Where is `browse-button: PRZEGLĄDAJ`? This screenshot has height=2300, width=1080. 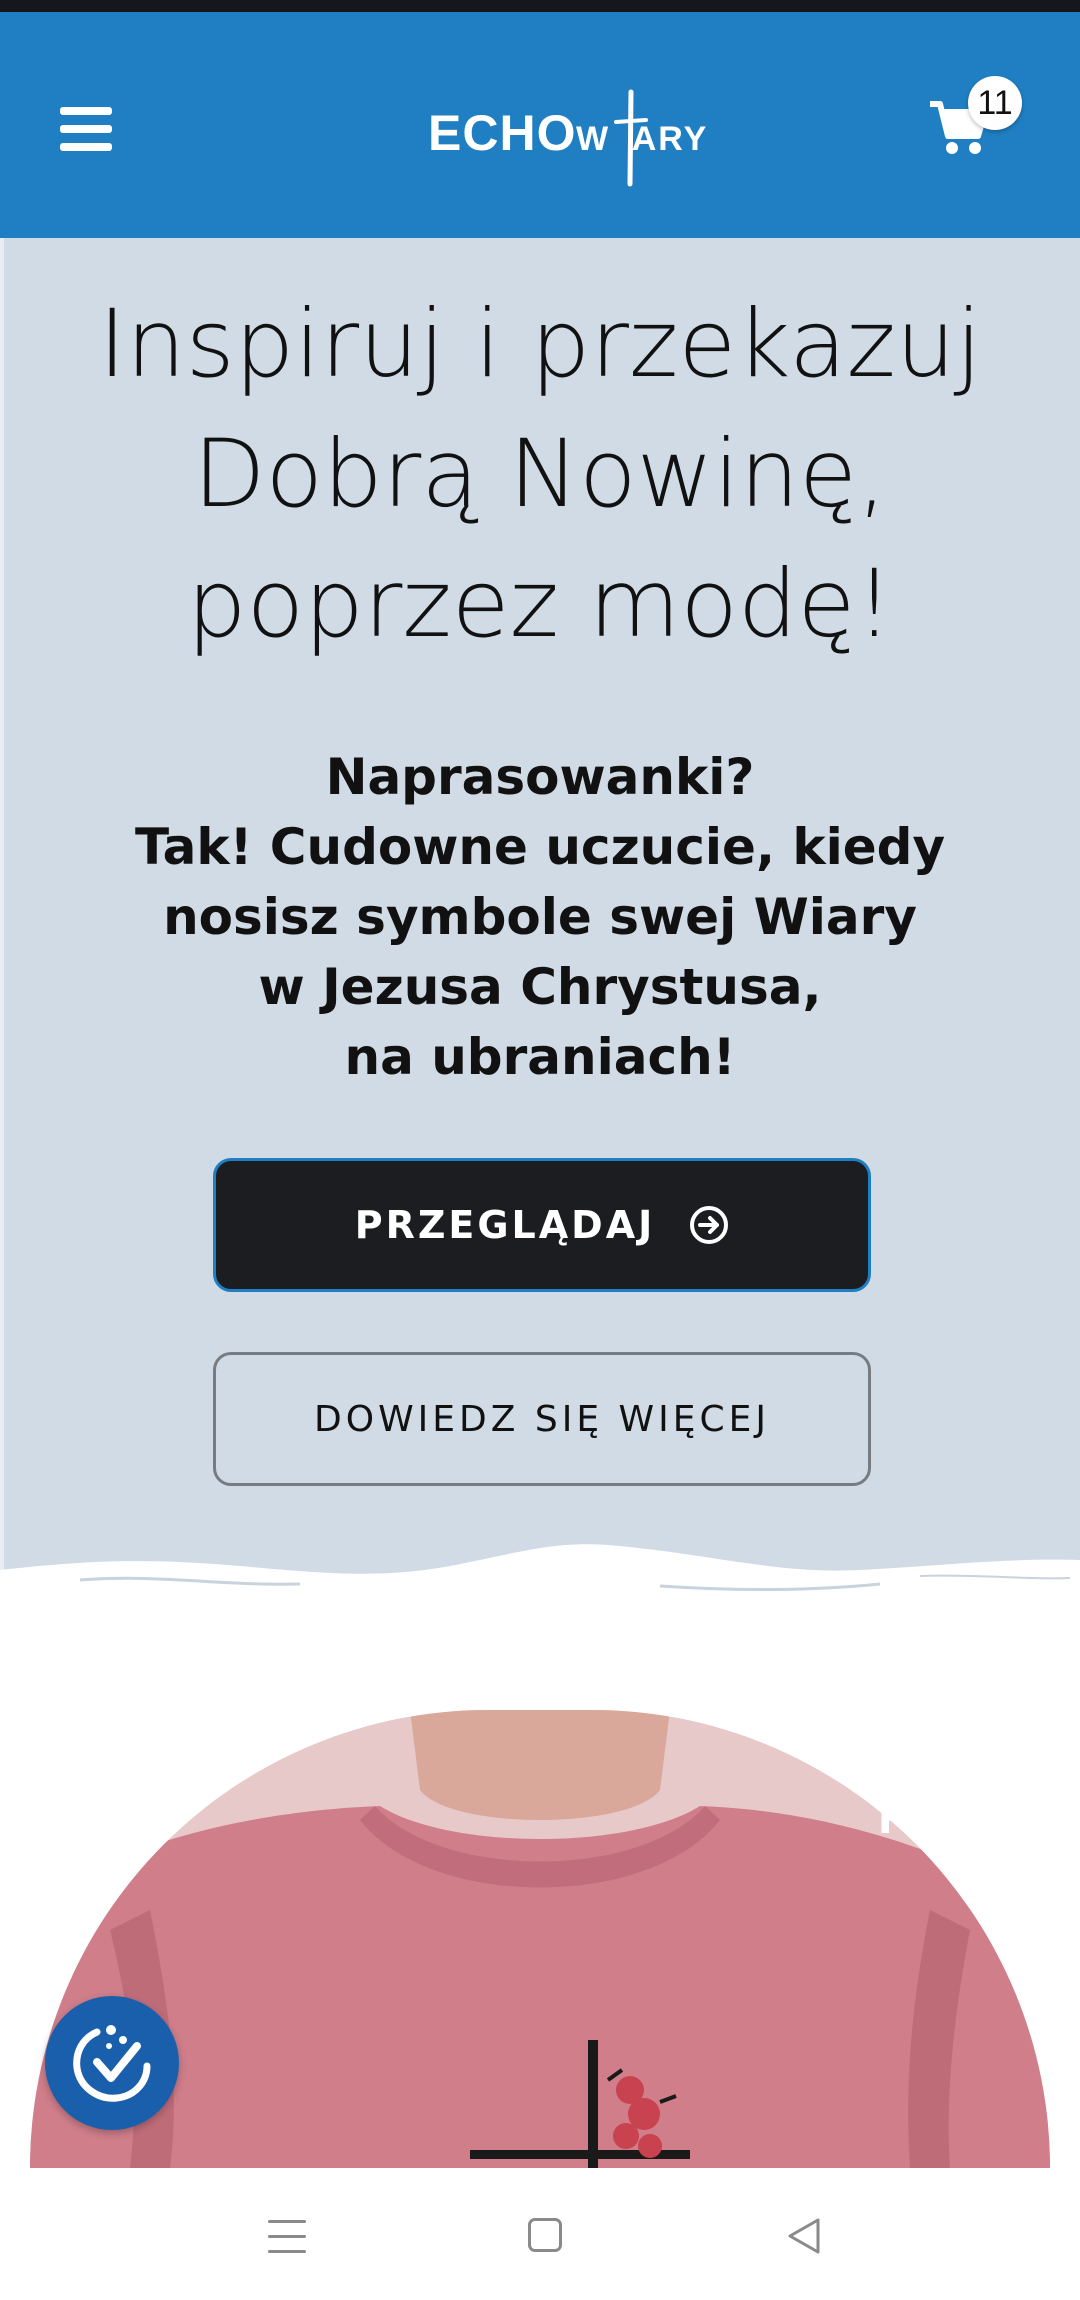
browse-button: PRZEGLĄDAJ is located at coordinates (542, 1225).